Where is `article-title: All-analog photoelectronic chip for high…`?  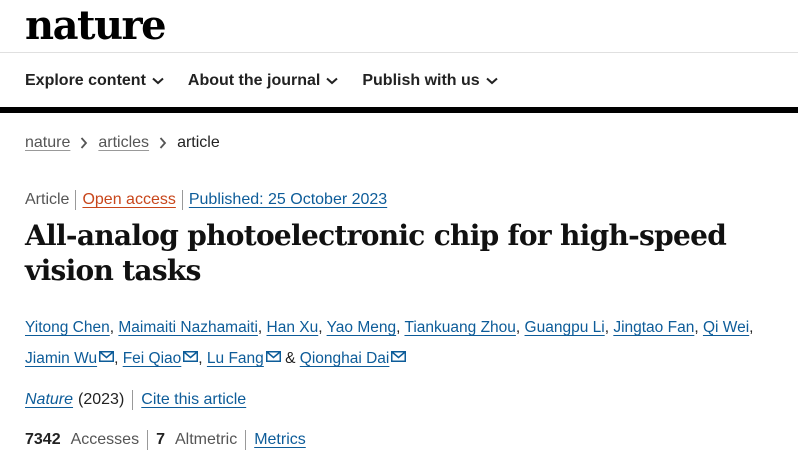 article-title: All-analog photoelectronic chip for high… is located at coordinates (376, 253).